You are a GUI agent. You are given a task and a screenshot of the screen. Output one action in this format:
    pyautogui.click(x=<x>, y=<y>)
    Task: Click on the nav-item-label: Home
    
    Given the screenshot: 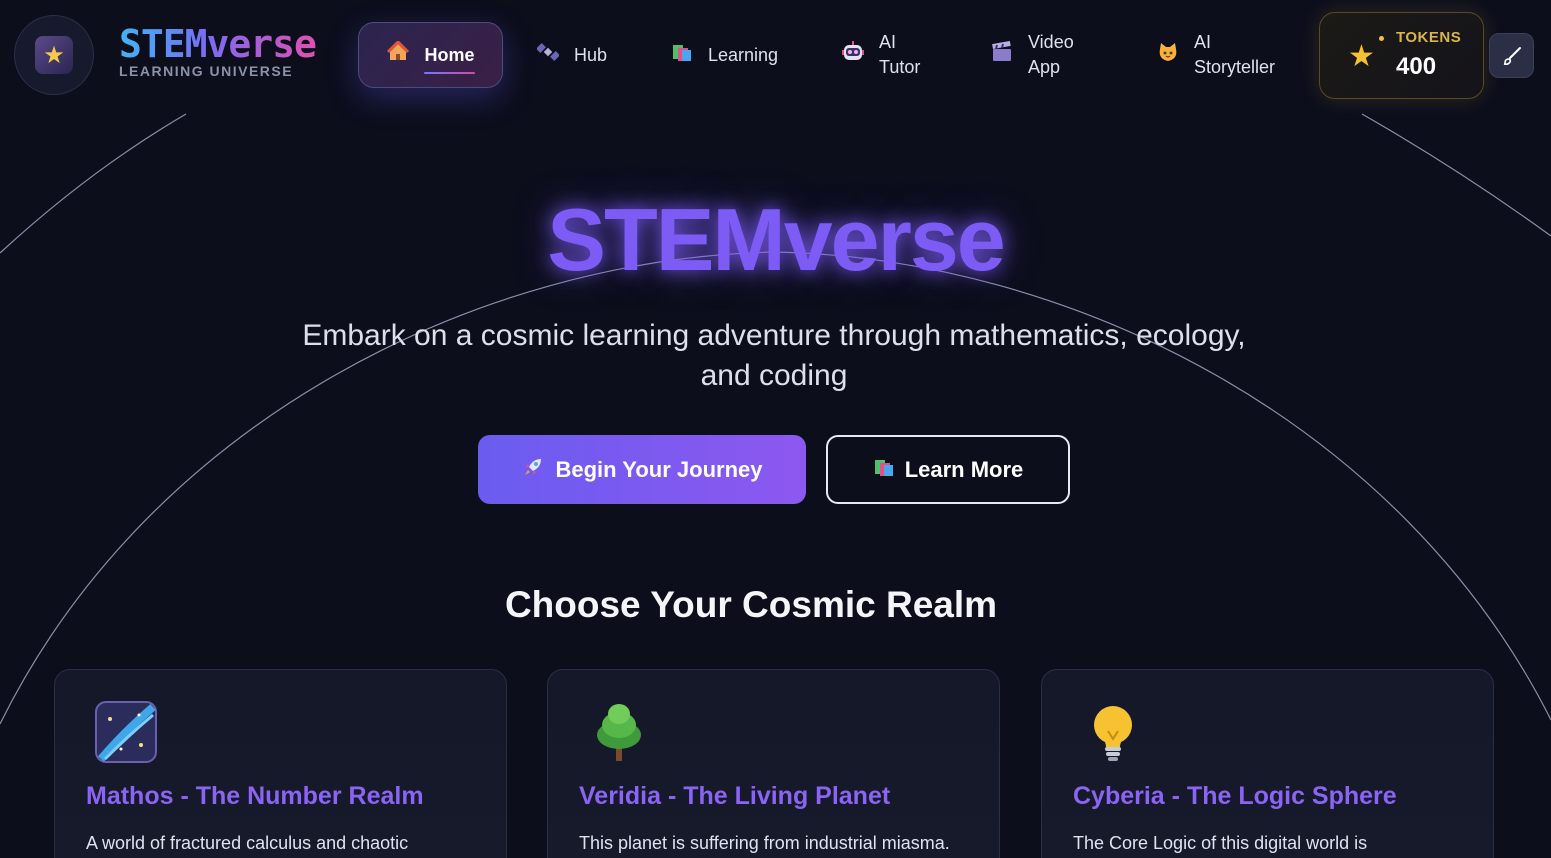 What is the action you would take?
    pyautogui.click(x=449, y=58)
    